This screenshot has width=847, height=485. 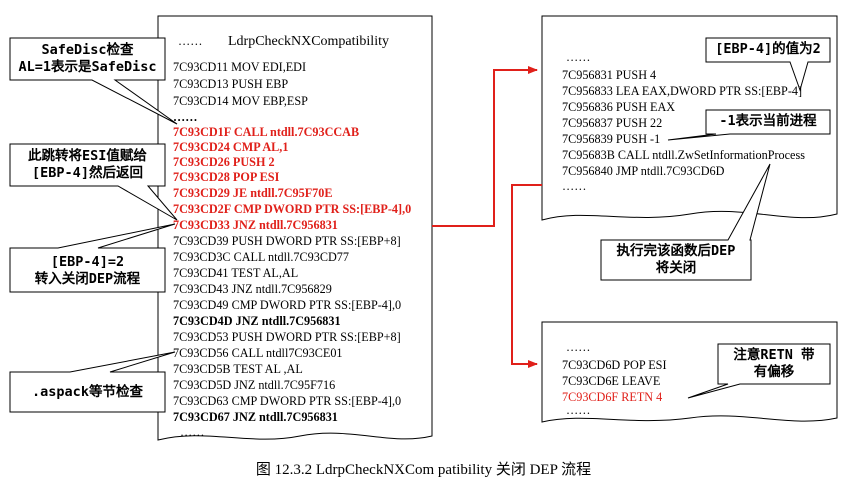 I want to click on current-process-callout: -1表示当前进程, so click(x=768, y=121).